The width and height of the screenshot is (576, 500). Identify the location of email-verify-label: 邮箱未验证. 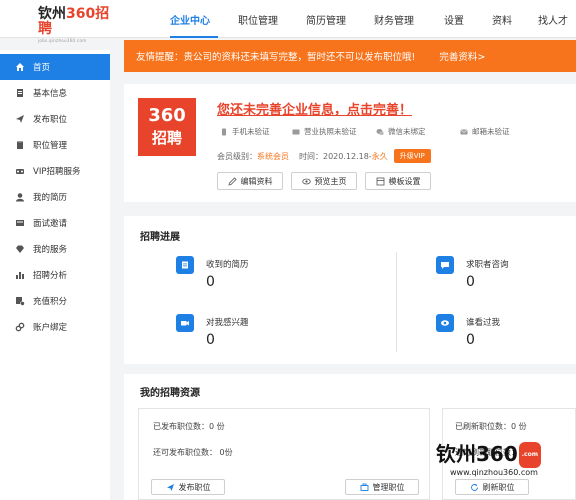
(491, 131).